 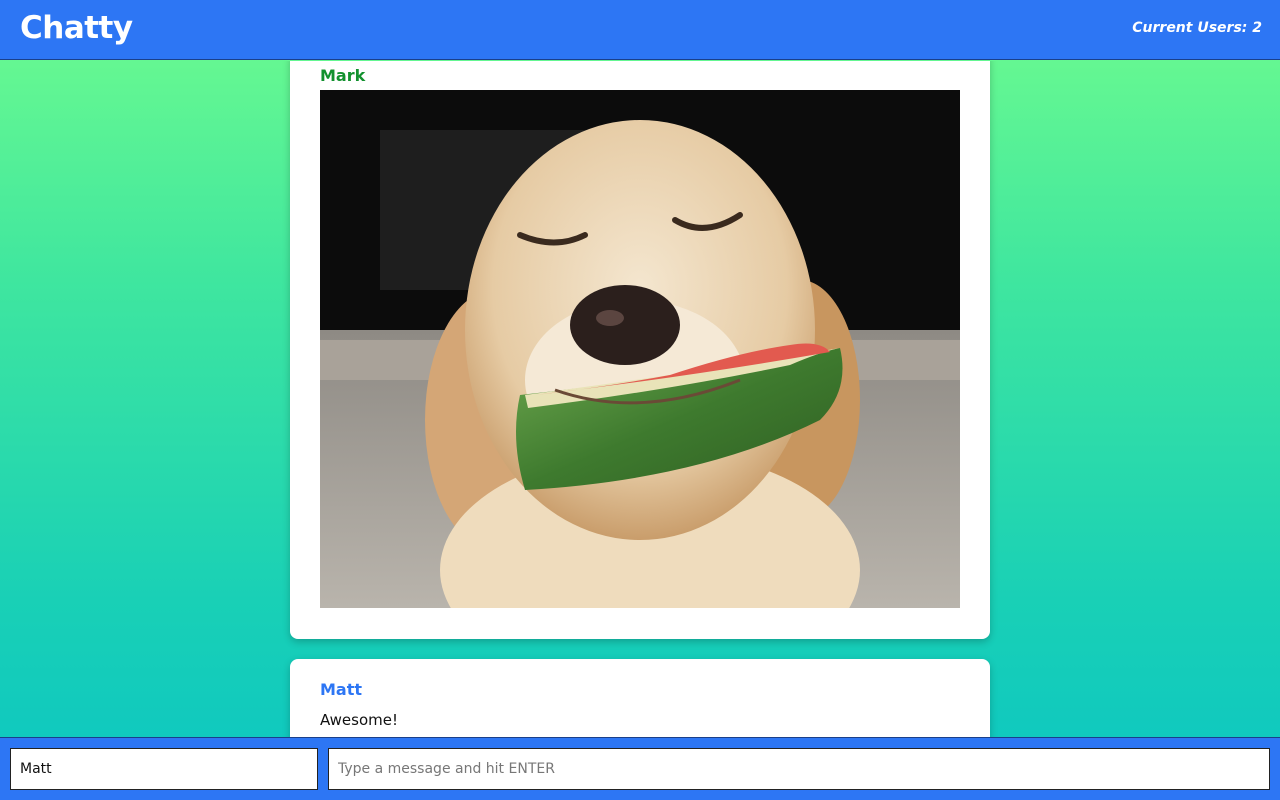 I want to click on current-users-count: Current Users: 2, so click(x=1197, y=28).